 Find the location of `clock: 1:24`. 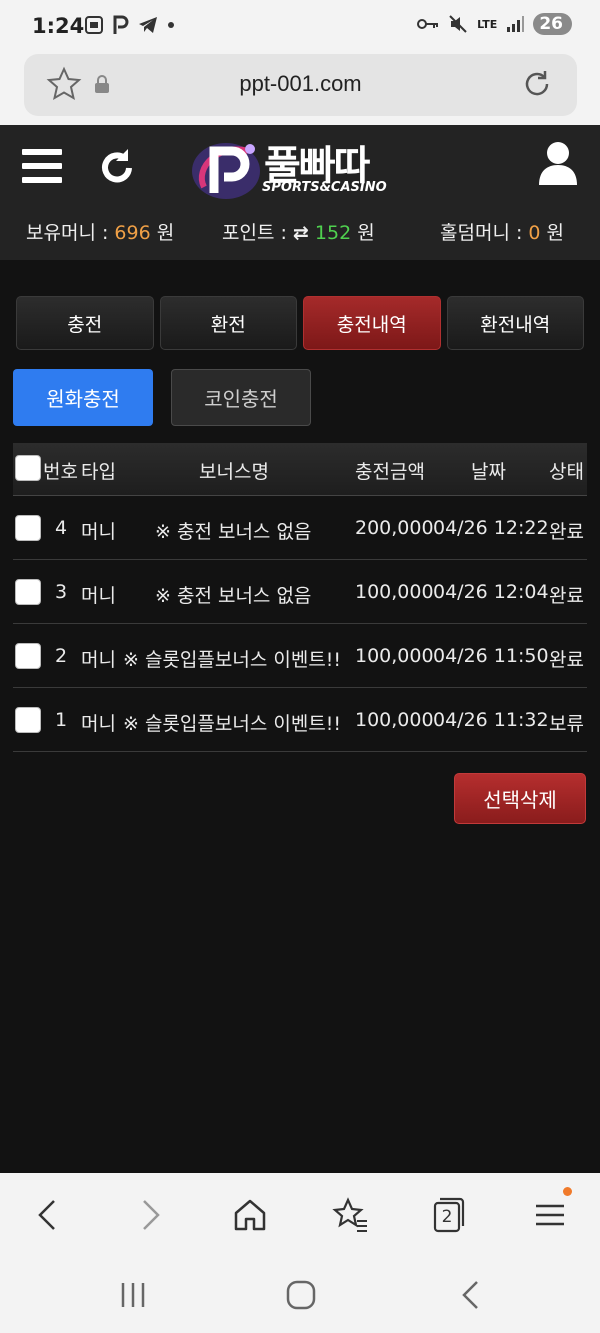

clock: 1:24 is located at coordinates (58, 26).